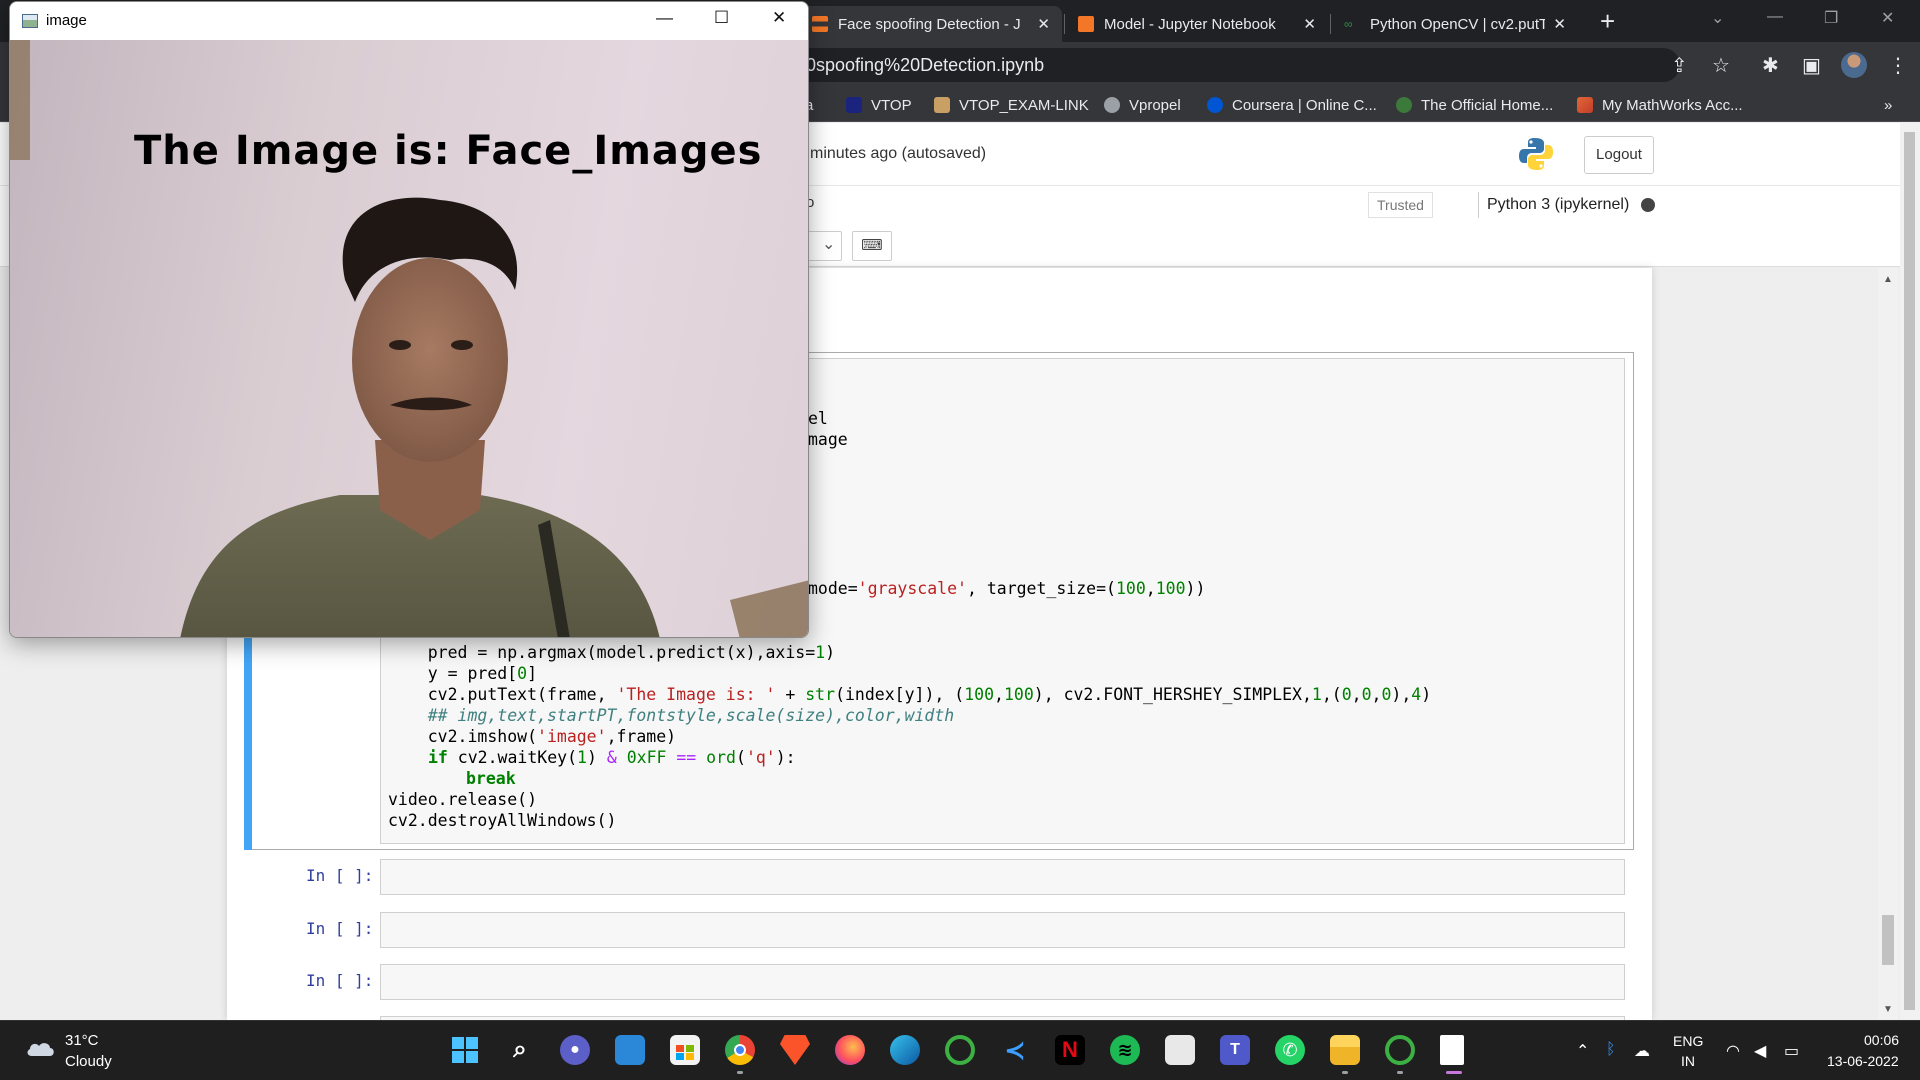 This screenshot has height=1080, width=1920. Describe the element at coordinates (1536, 154) in the screenshot. I see `python-logo-icon` at that location.